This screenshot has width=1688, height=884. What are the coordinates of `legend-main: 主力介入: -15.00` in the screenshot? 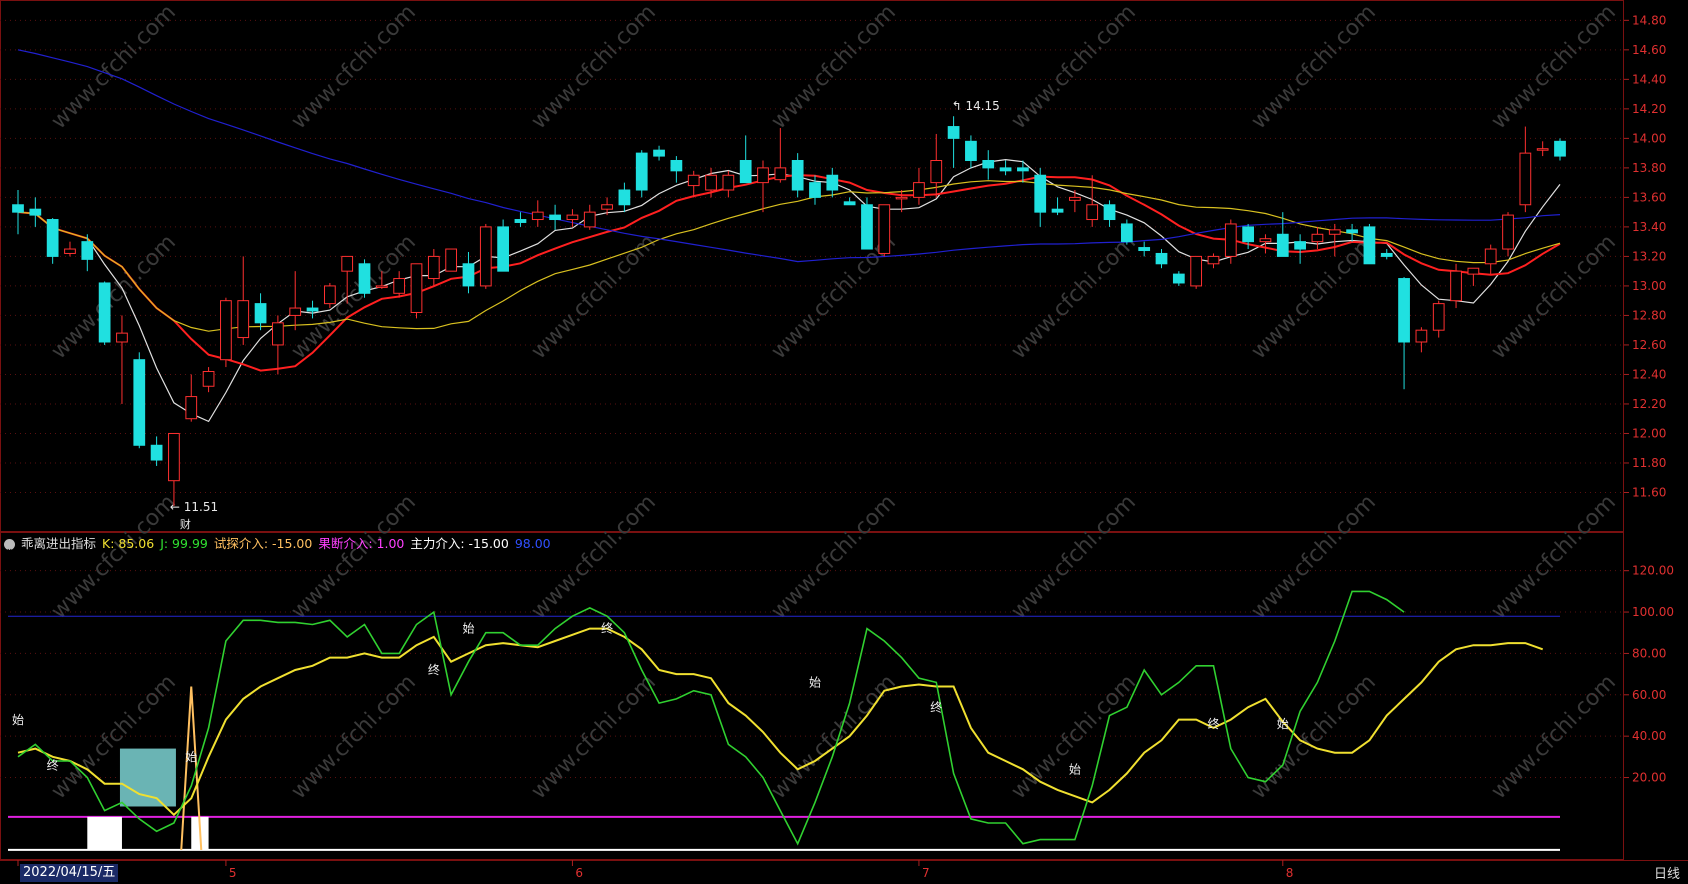 It's located at (459, 543).